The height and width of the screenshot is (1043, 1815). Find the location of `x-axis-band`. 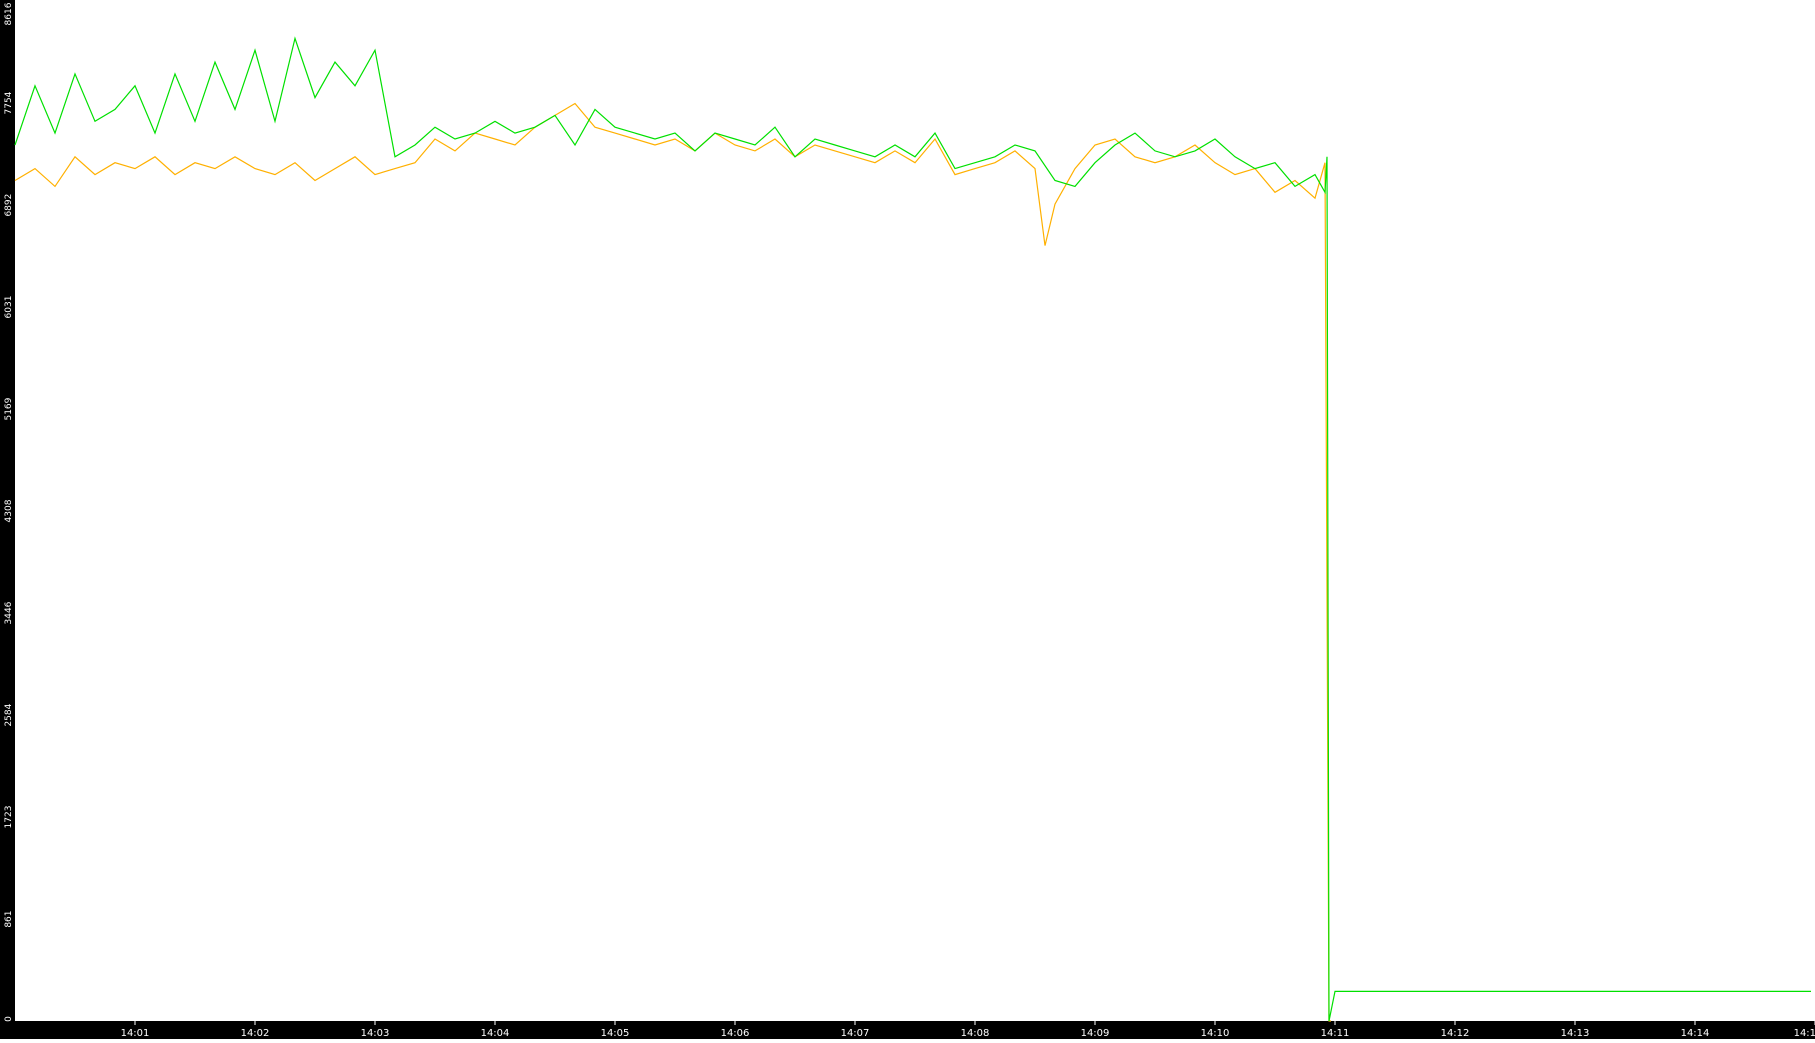

x-axis-band is located at coordinates (907, 1030).